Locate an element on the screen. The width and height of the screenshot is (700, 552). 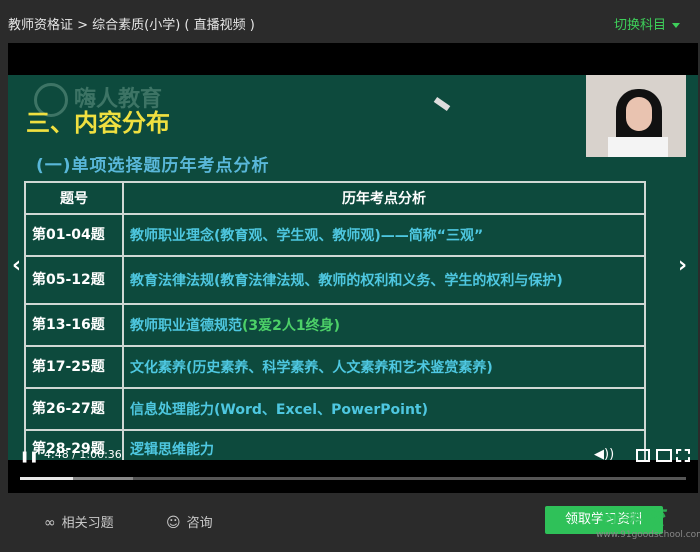
top-bar: 教师资格证 > 综合素质(小学) ( 直播视频 ) 切换科目 is located at coordinates (350, 21).